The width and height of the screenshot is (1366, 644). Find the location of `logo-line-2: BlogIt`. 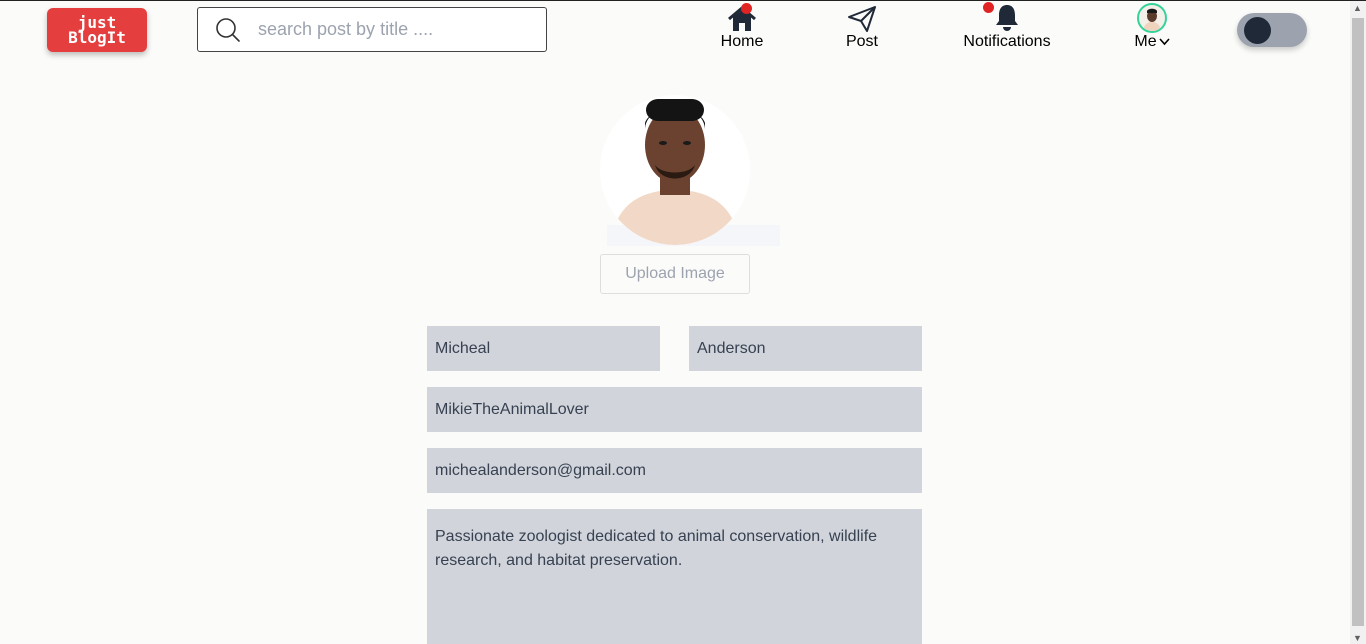

logo-line-2: BlogIt is located at coordinates (97, 37).